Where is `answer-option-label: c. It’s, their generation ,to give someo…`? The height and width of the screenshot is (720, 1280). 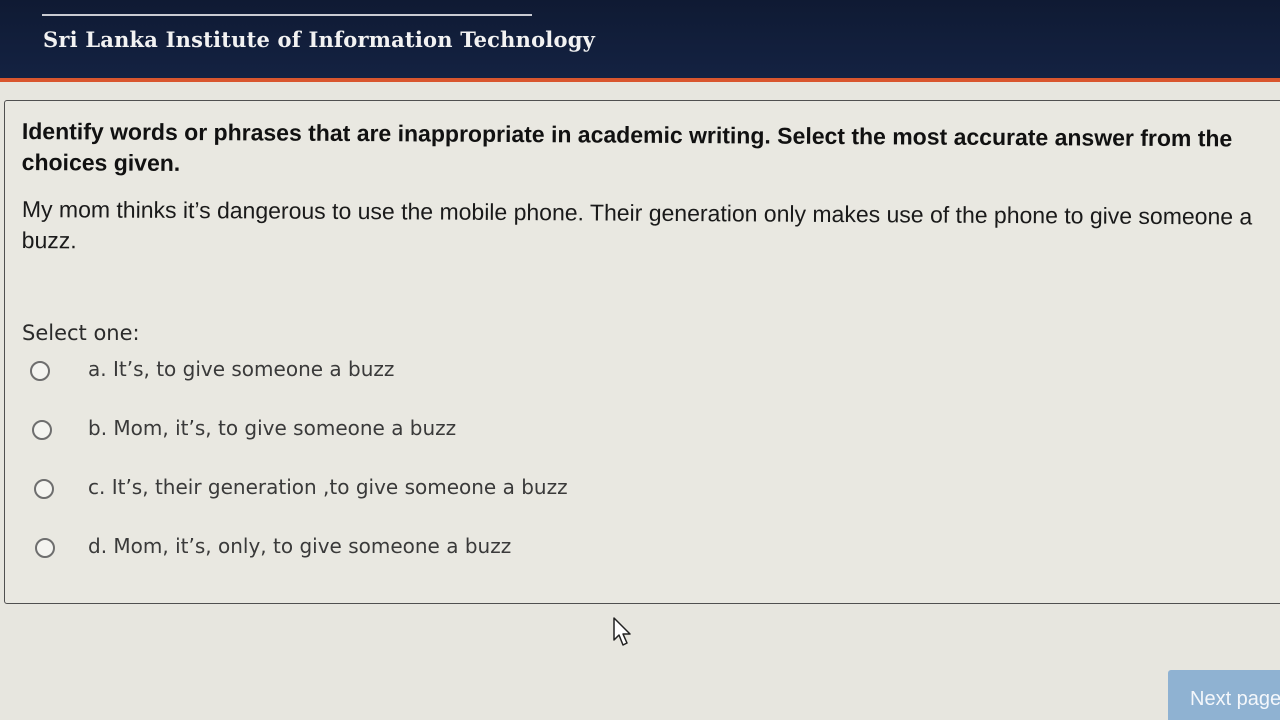
answer-option-label: c. It’s, their generation ,to give someo… is located at coordinates (328, 487).